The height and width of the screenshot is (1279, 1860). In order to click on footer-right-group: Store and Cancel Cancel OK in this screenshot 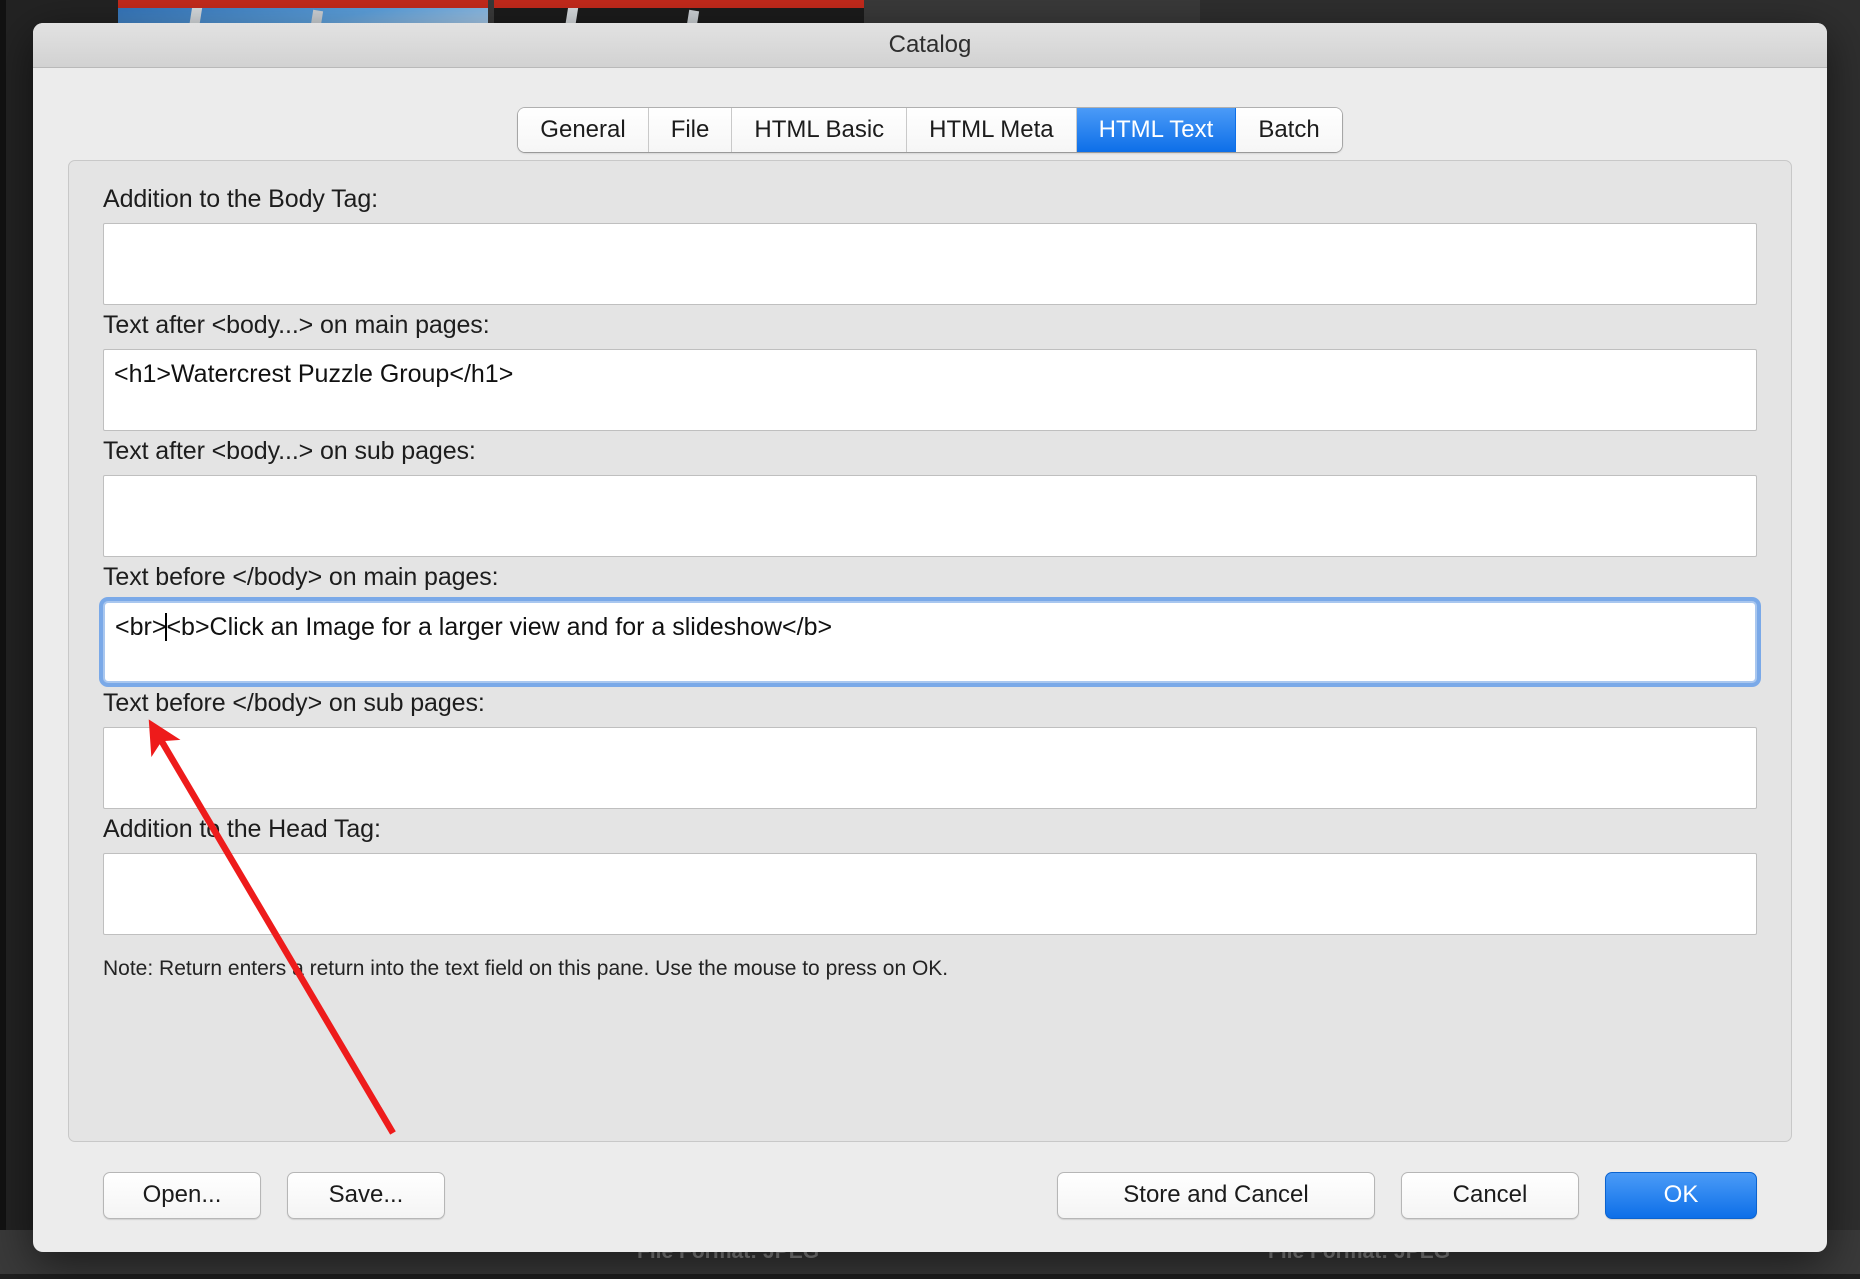, I will do `click(1407, 1195)`.